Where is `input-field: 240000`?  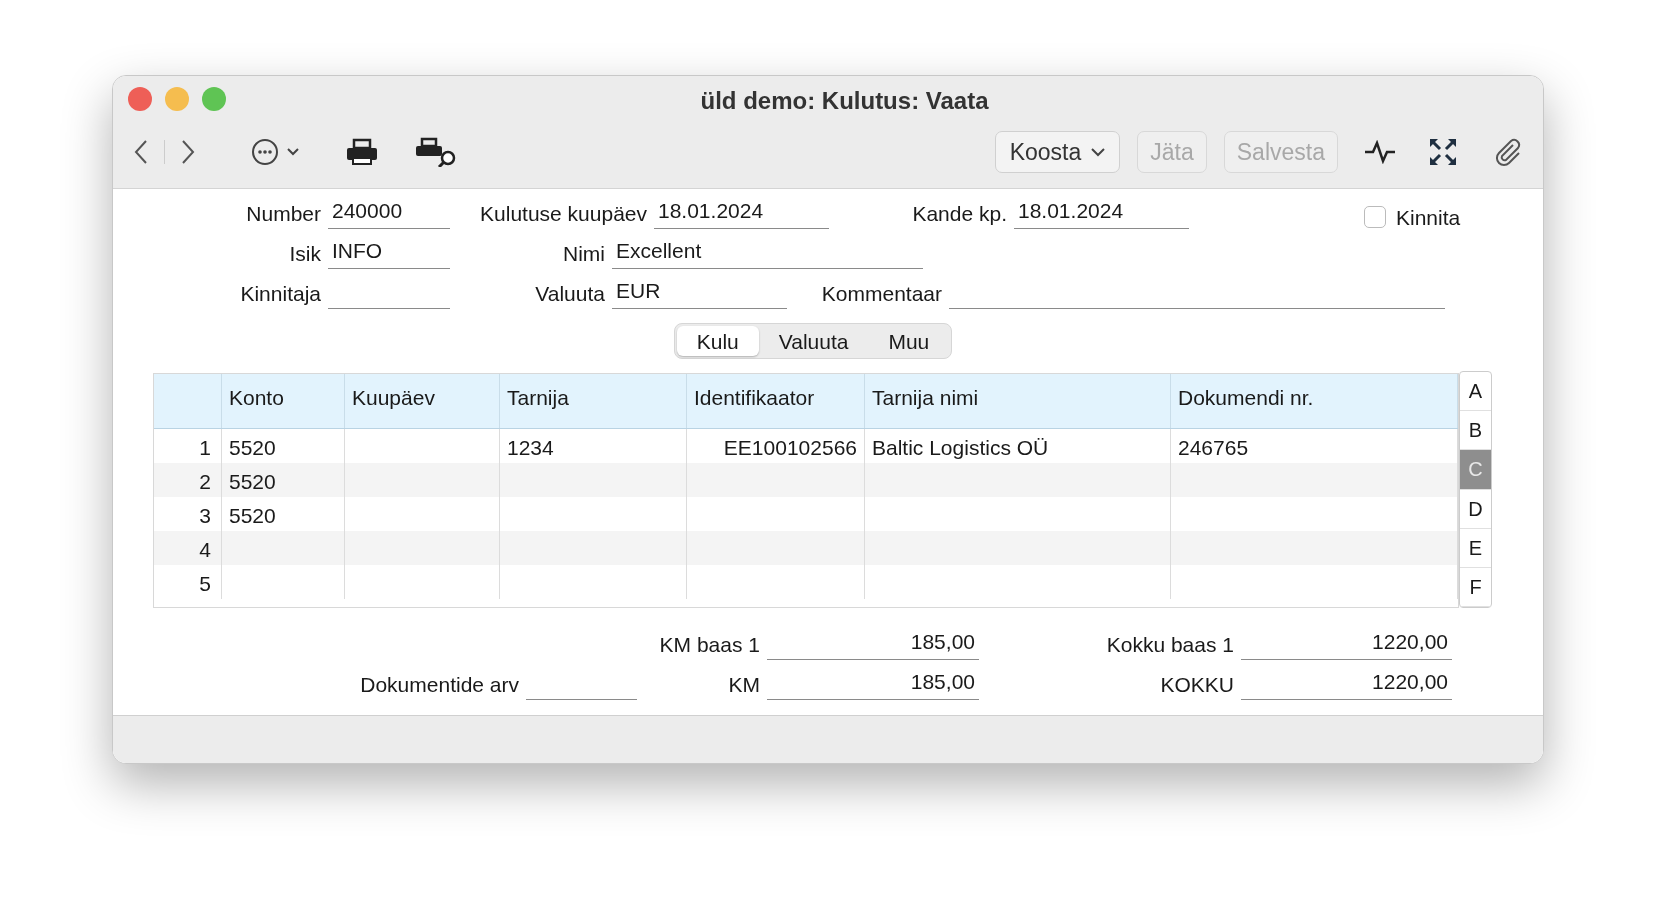
input-field: 240000 is located at coordinates (389, 214).